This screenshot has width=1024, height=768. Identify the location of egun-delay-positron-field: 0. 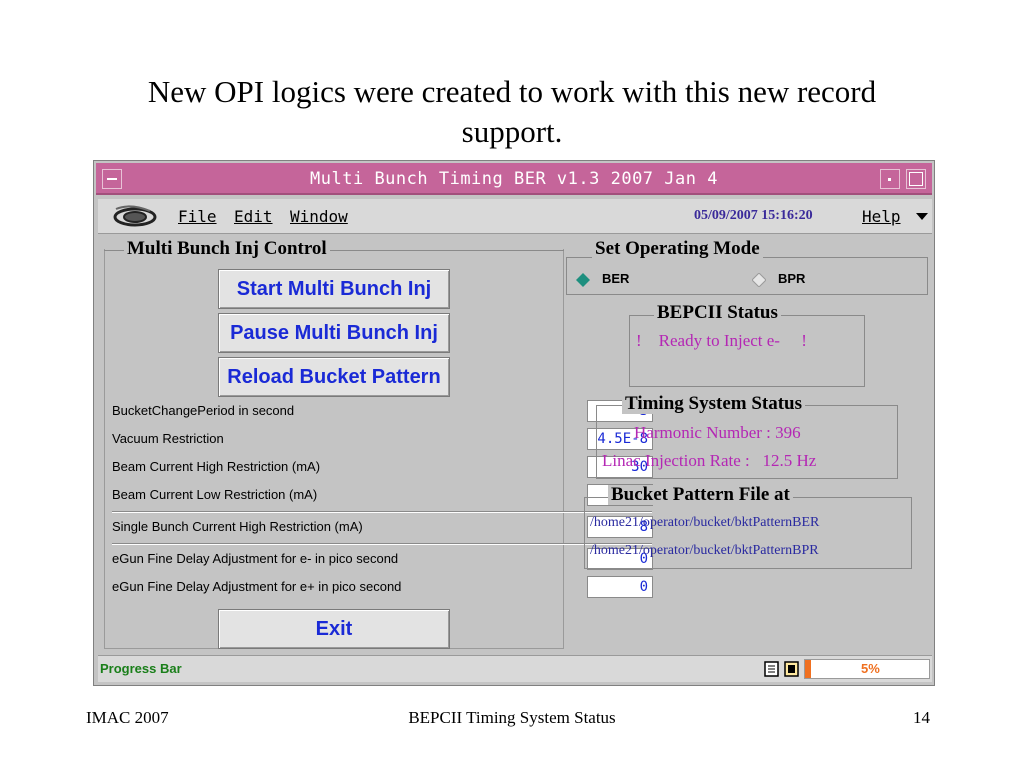
(620, 587).